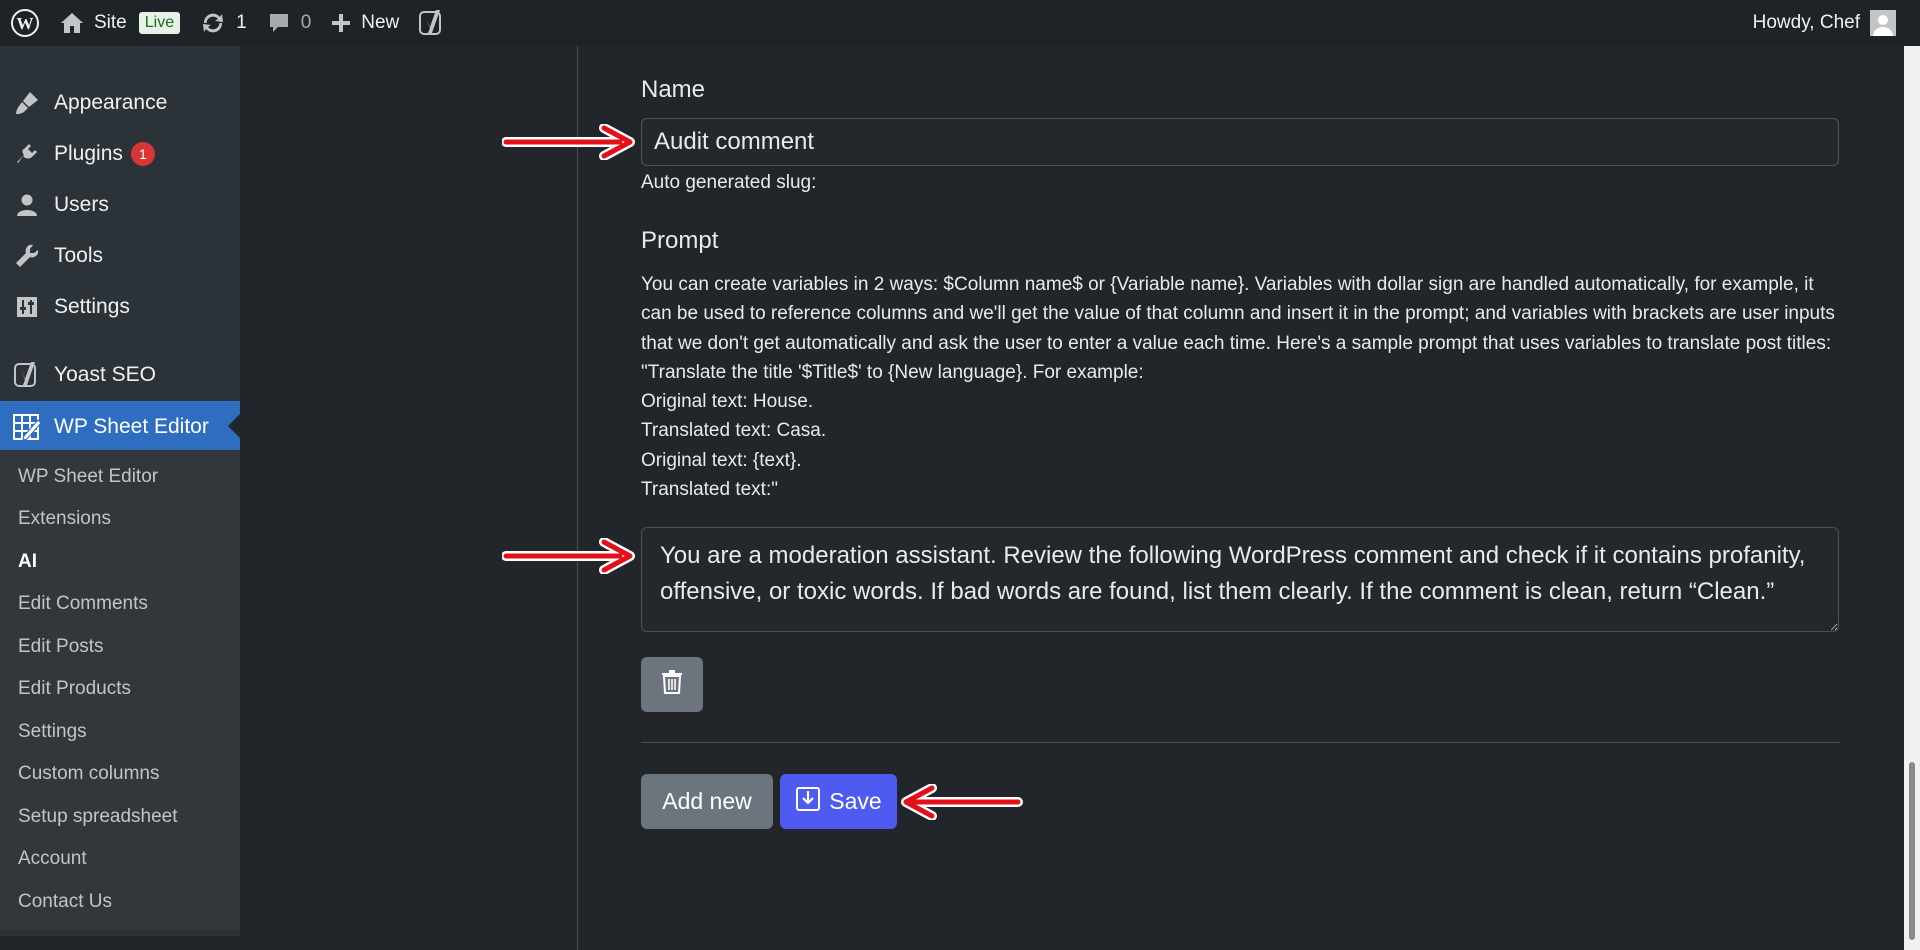 The image size is (1920, 950). I want to click on content-divider, so click(577, 498).